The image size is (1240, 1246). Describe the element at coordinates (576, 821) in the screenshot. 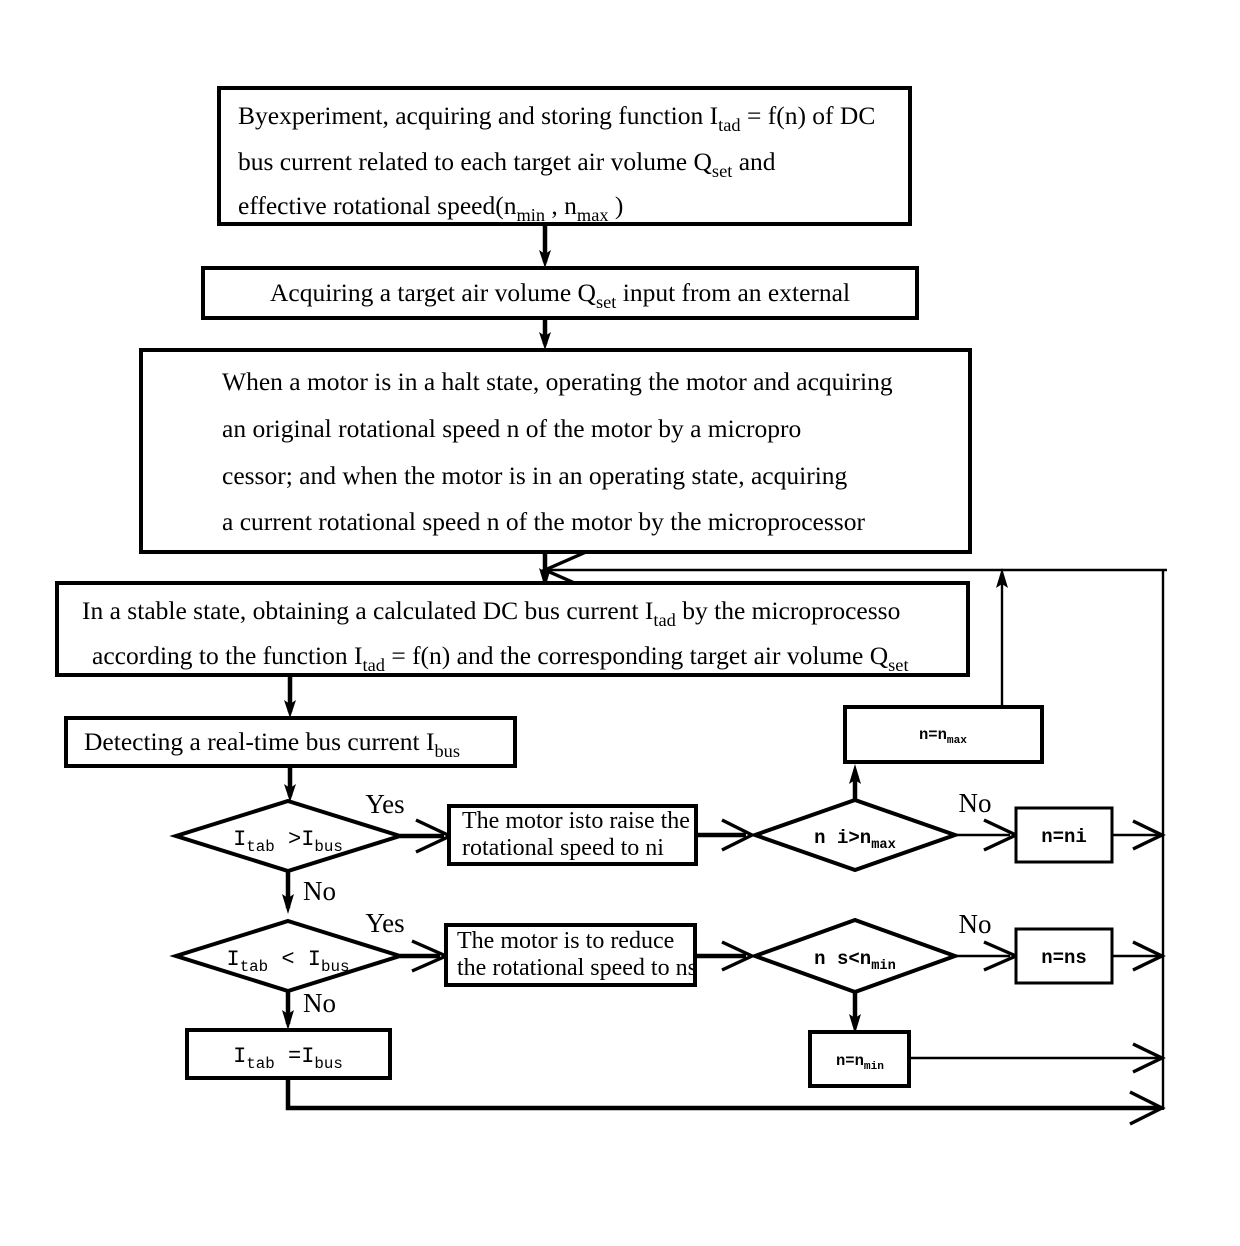

I see `node-raise-speed-line1: The motor isto raise the` at that location.